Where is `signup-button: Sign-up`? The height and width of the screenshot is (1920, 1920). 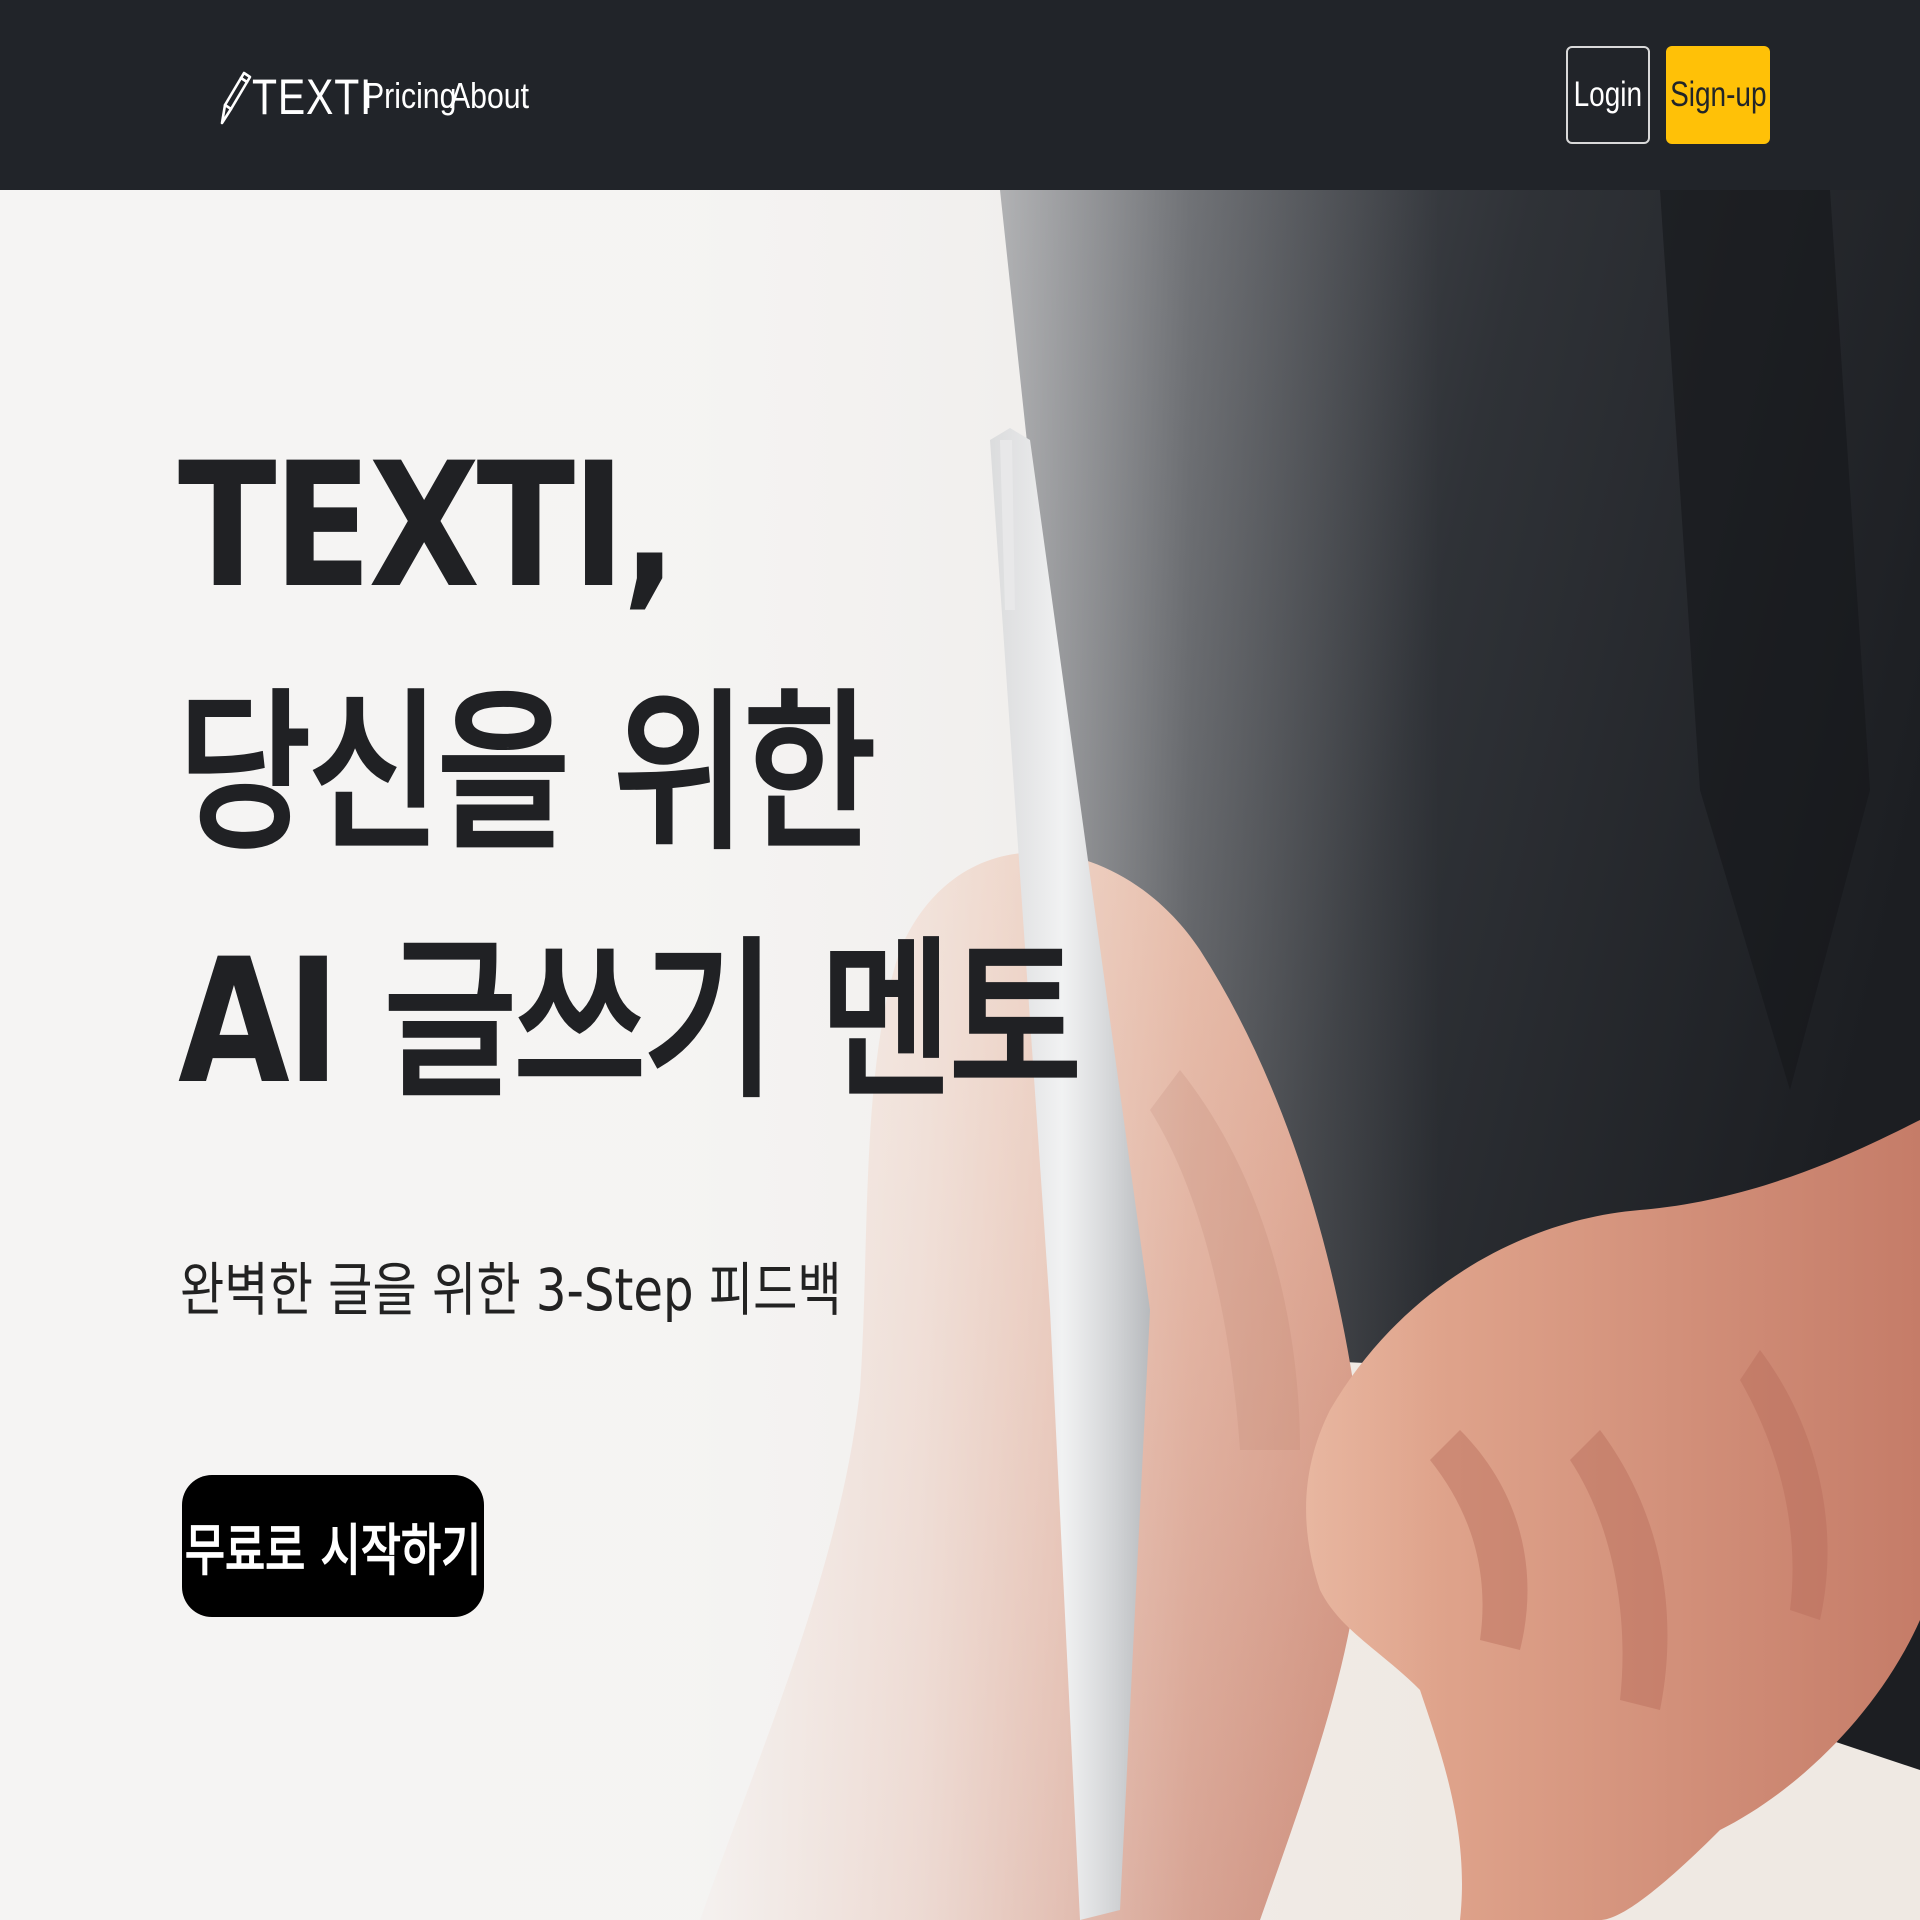 signup-button: Sign-up is located at coordinates (1718, 95).